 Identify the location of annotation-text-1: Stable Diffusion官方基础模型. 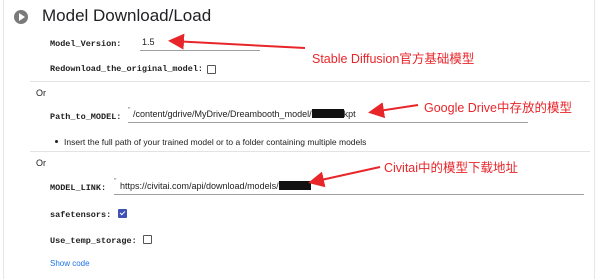
(393, 59).